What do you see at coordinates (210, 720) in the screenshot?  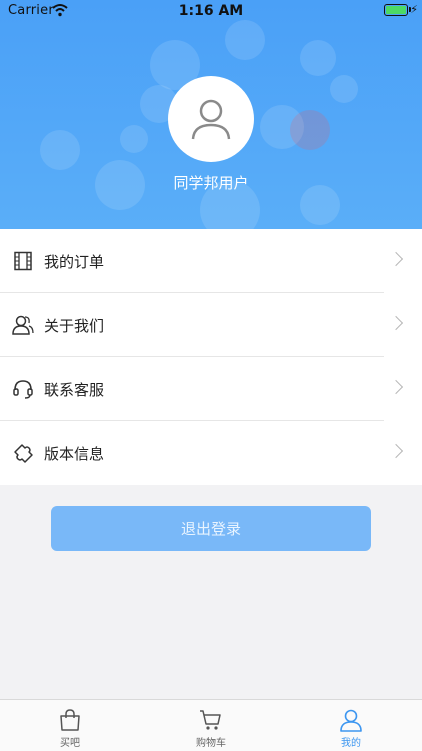 I see `cart-icon` at bounding box center [210, 720].